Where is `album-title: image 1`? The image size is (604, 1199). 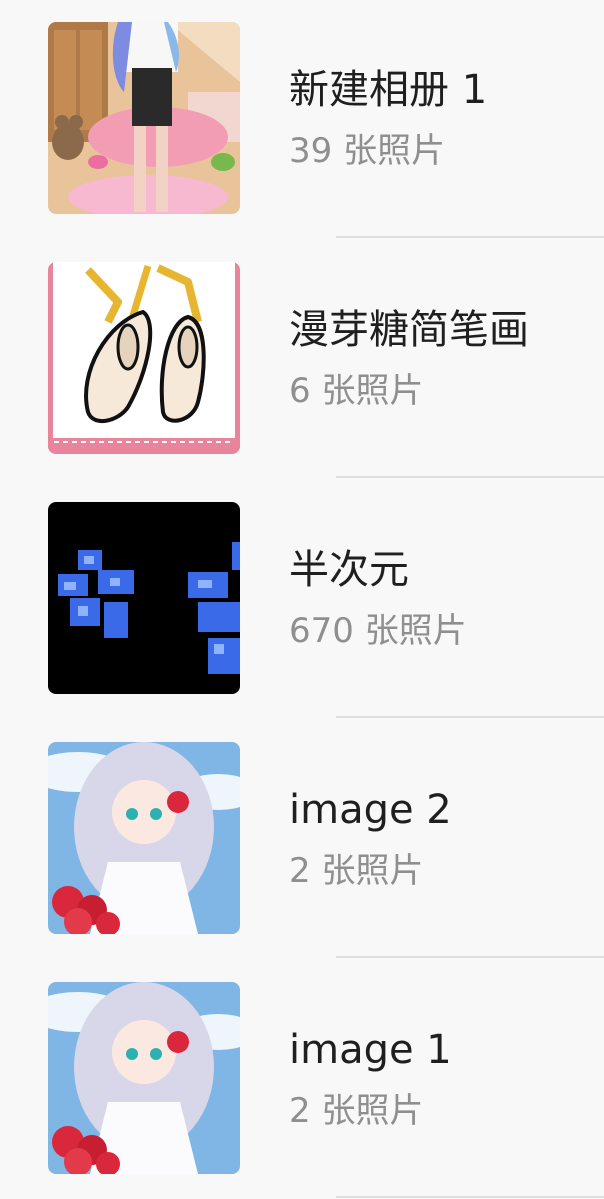
album-title: image 1 is located at coordinates (370, 1050).